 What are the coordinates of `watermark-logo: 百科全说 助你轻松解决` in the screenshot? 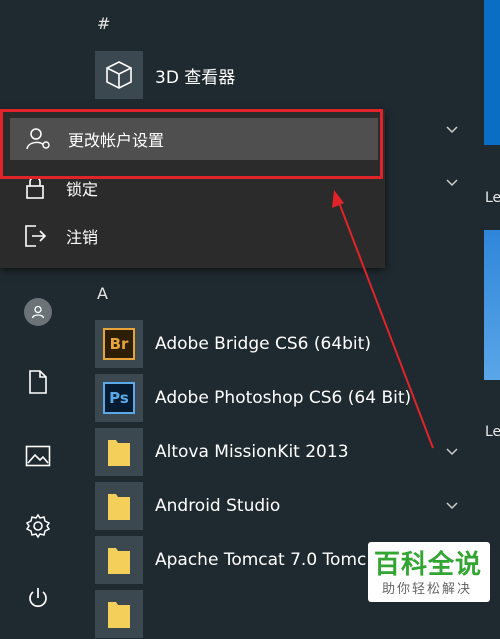 It's located at (429, 572).